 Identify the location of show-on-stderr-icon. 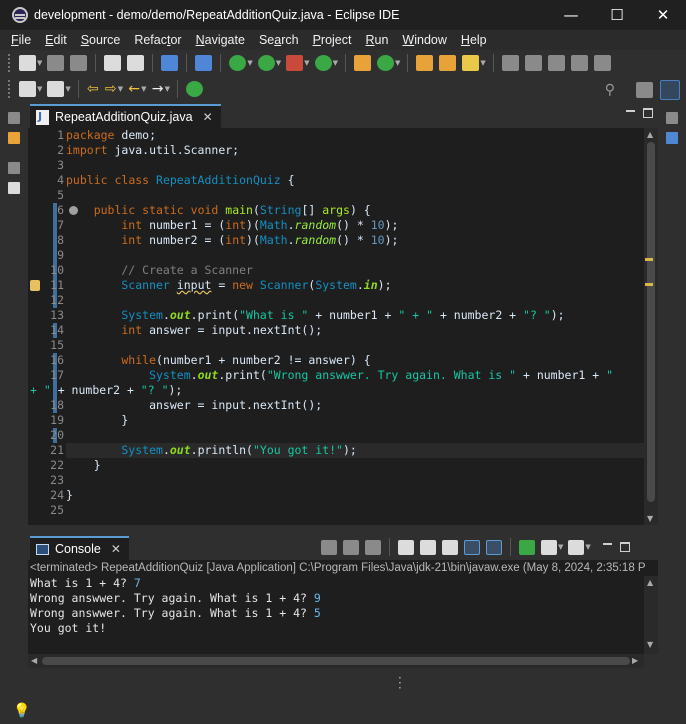
(494, 547).